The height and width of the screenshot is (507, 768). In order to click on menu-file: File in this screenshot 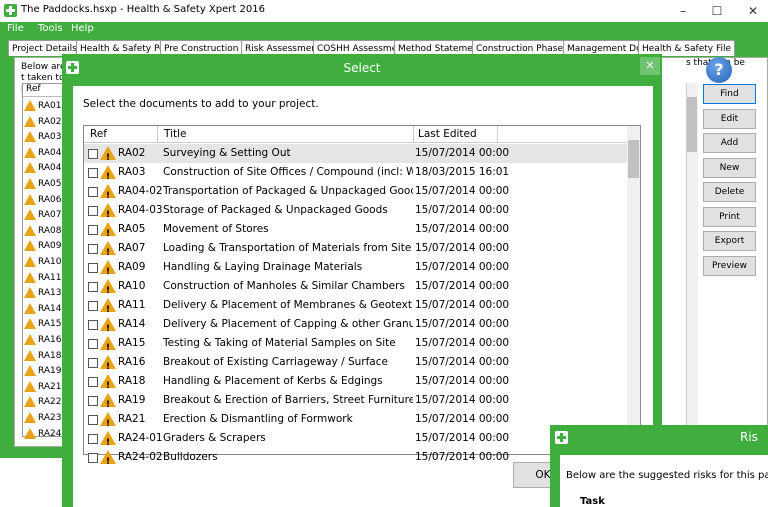, I will do `click(15, 28)`.